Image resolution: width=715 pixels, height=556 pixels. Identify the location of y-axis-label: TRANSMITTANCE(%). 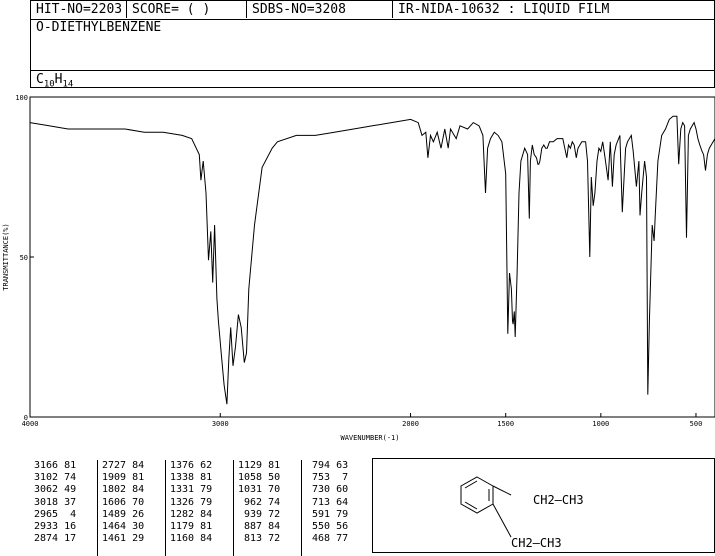
(6, 256).